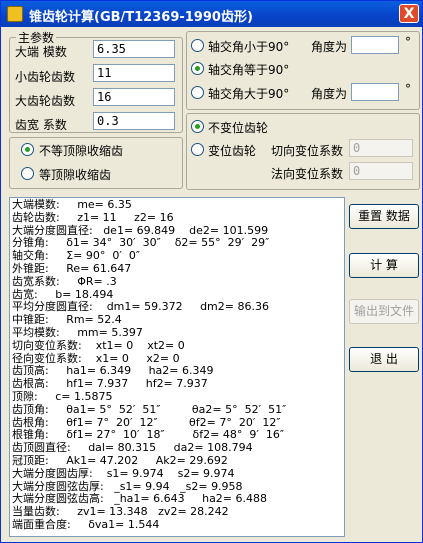 This screenshot has width=423, height=543. What do you see at coordinates (197, 68) in the screenshot?
I see `shaft-angle-equal-radio` at bounding box center [197, 68].